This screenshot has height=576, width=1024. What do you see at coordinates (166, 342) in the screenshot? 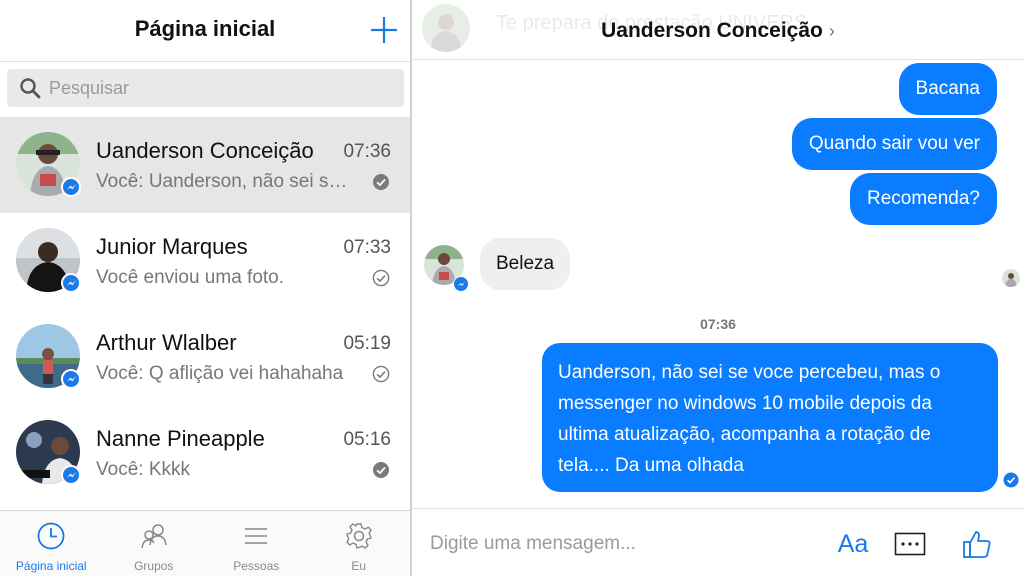
I see `conversation-name: Arthur Wlalber` at bounding box center [166, 342].